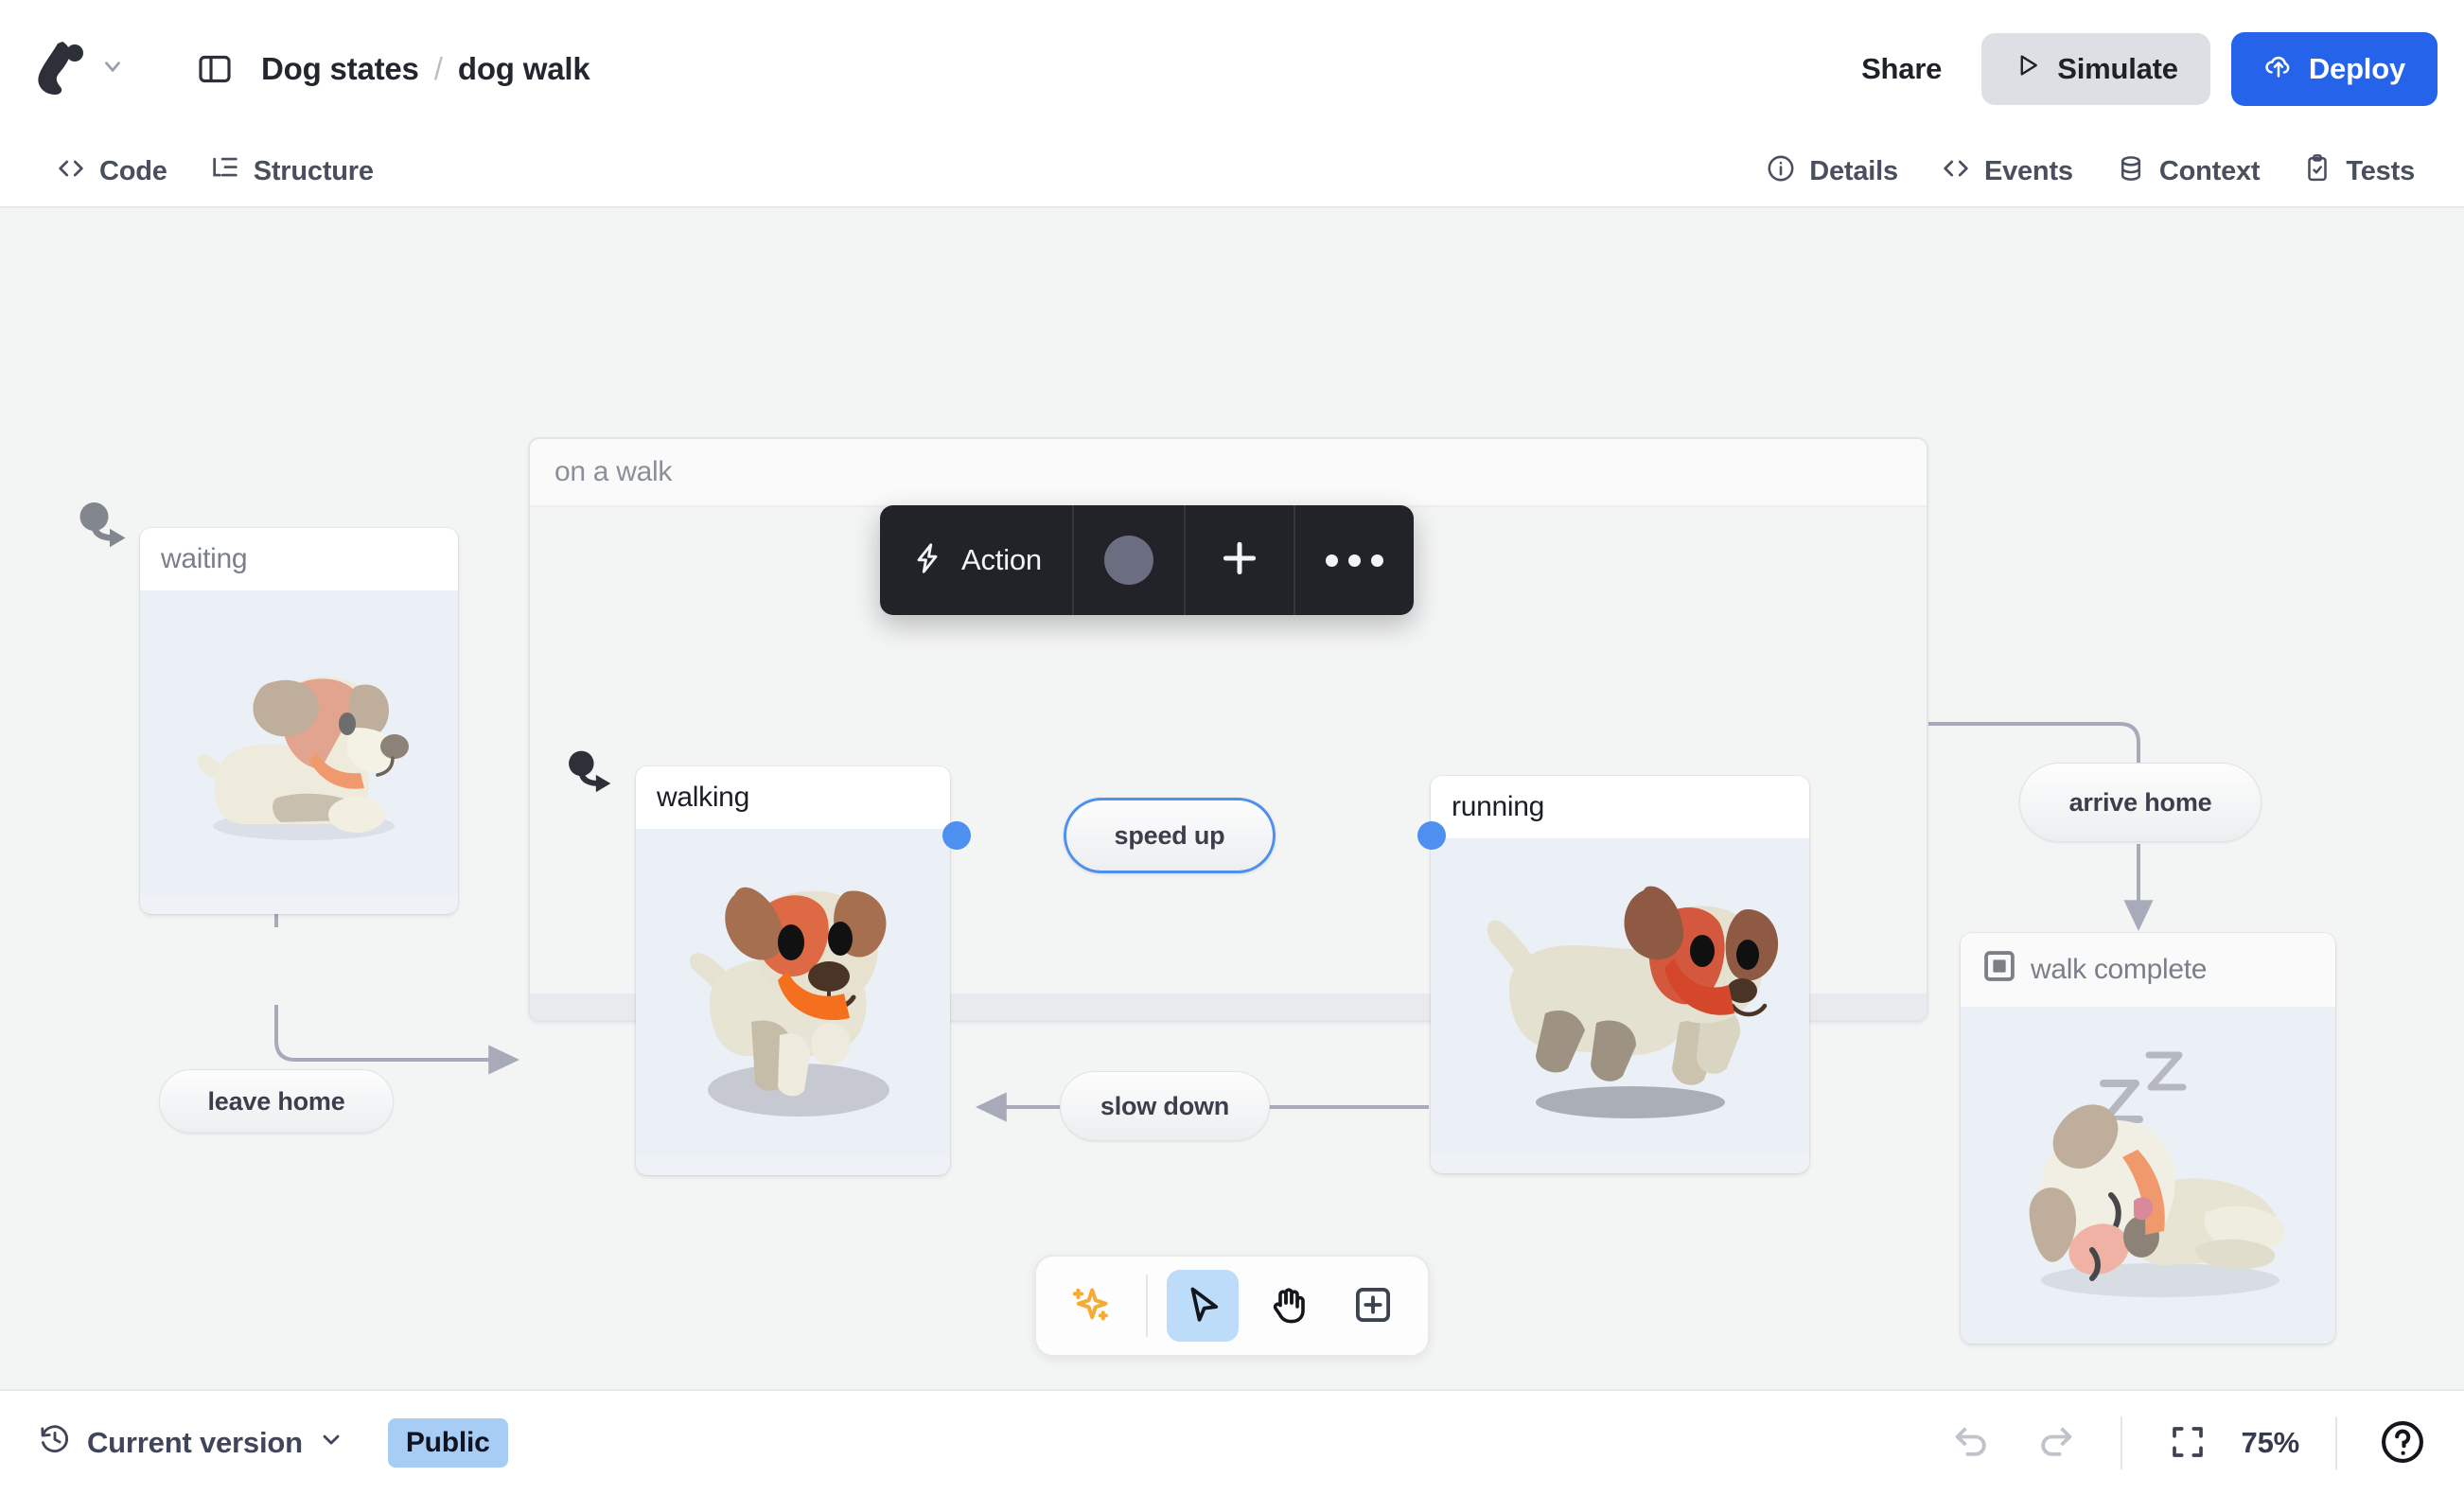 The width and height of the screenshot is (2464, 1495). What do you see at coordinates (448, 1443) in the screenshot?
I see `visibility-badge: Public` at bounding box center [448, 1443].